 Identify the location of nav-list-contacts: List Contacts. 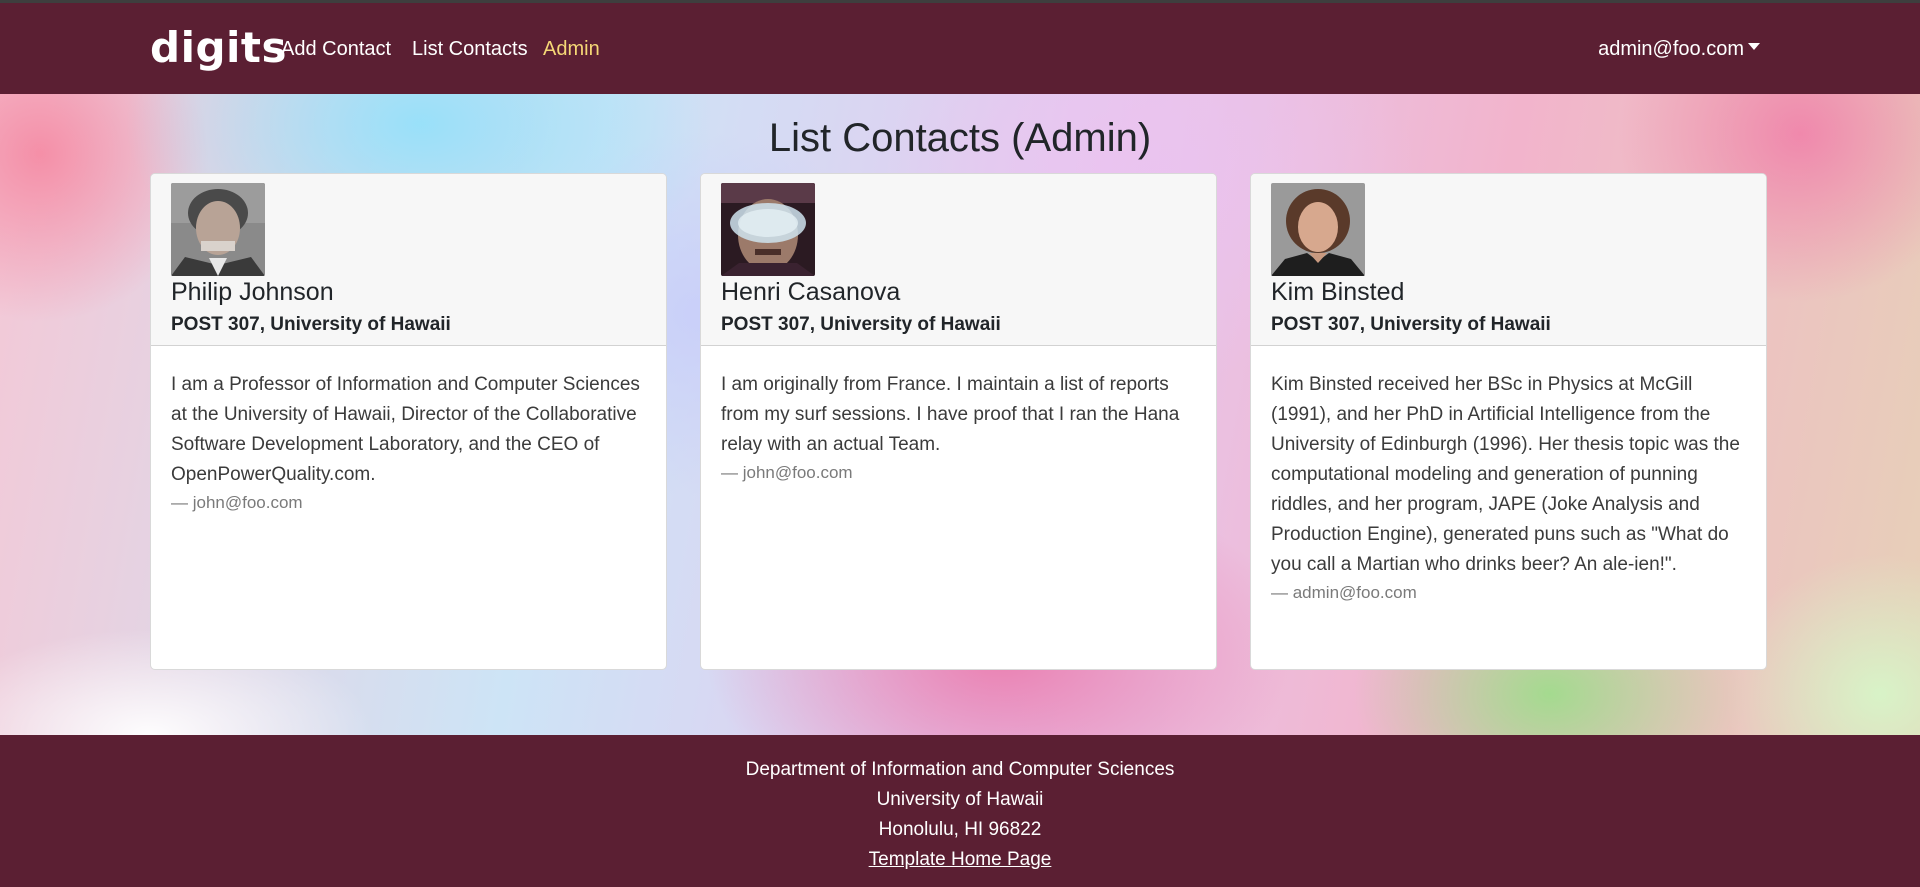
(470, 49).